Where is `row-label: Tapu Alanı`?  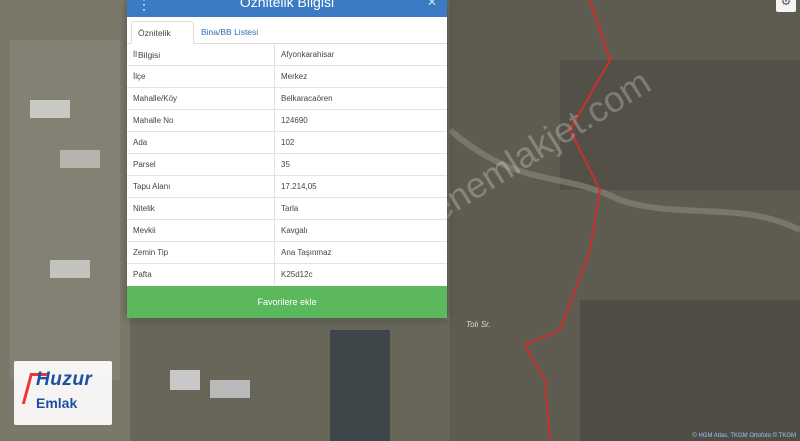 row-label: Tapu Alanı is located at coordinates (201, 186).